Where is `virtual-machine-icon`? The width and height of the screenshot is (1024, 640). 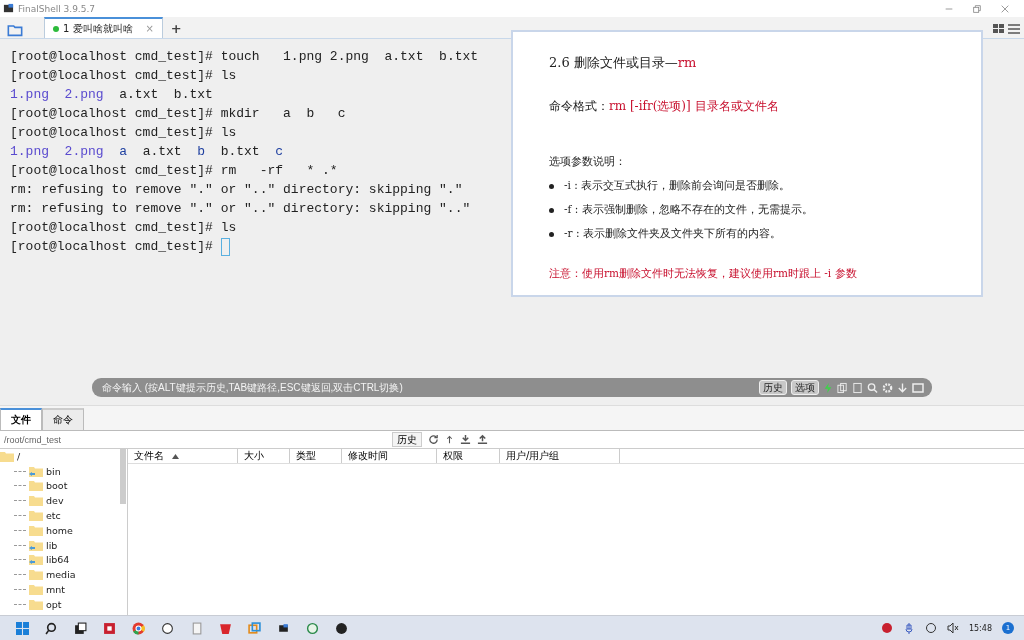
virtual-machine-icon is located at coordinates (254, 628).